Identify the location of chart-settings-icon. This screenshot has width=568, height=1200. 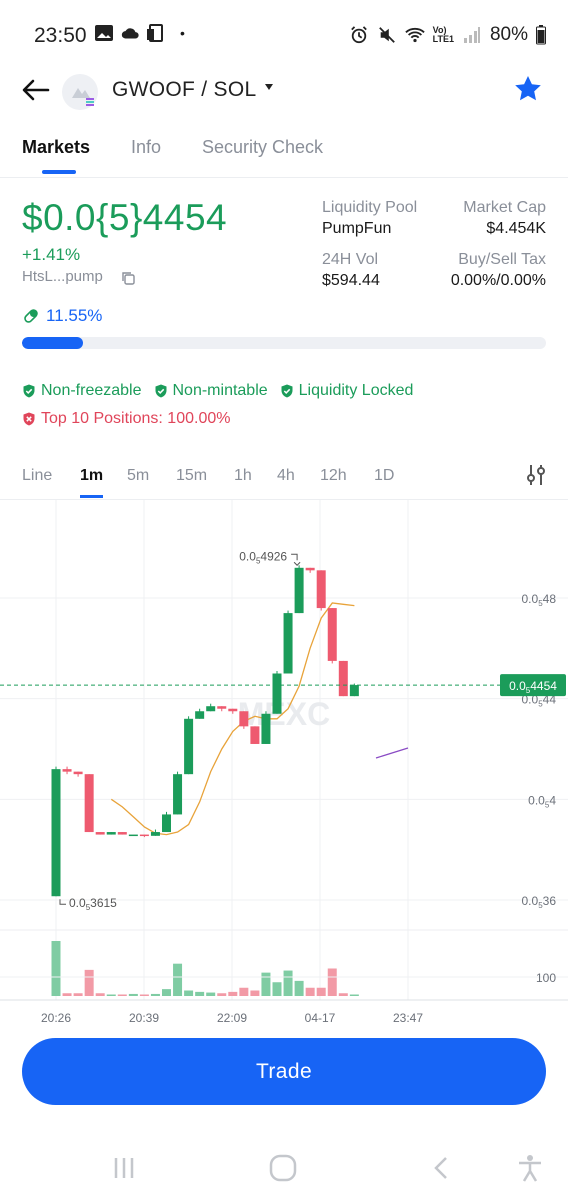
(536, 475).